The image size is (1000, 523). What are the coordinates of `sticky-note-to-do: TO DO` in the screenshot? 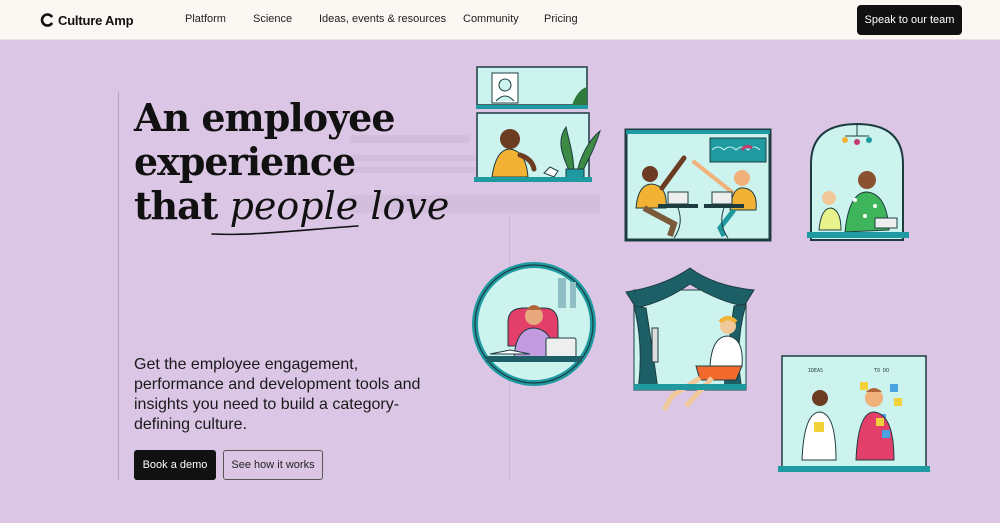 It's located at (881, 371).